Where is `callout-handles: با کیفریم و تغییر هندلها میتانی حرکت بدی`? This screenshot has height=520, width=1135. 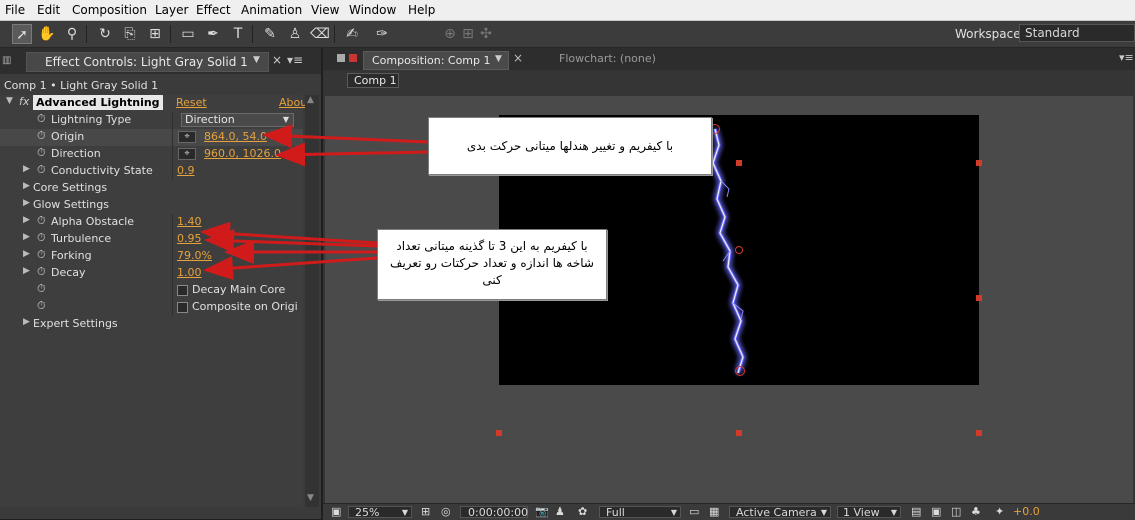 callout-handles: با کیفریم و تغییر هندلها میتانی حرکت بدی is located at coordinates (570, 146).